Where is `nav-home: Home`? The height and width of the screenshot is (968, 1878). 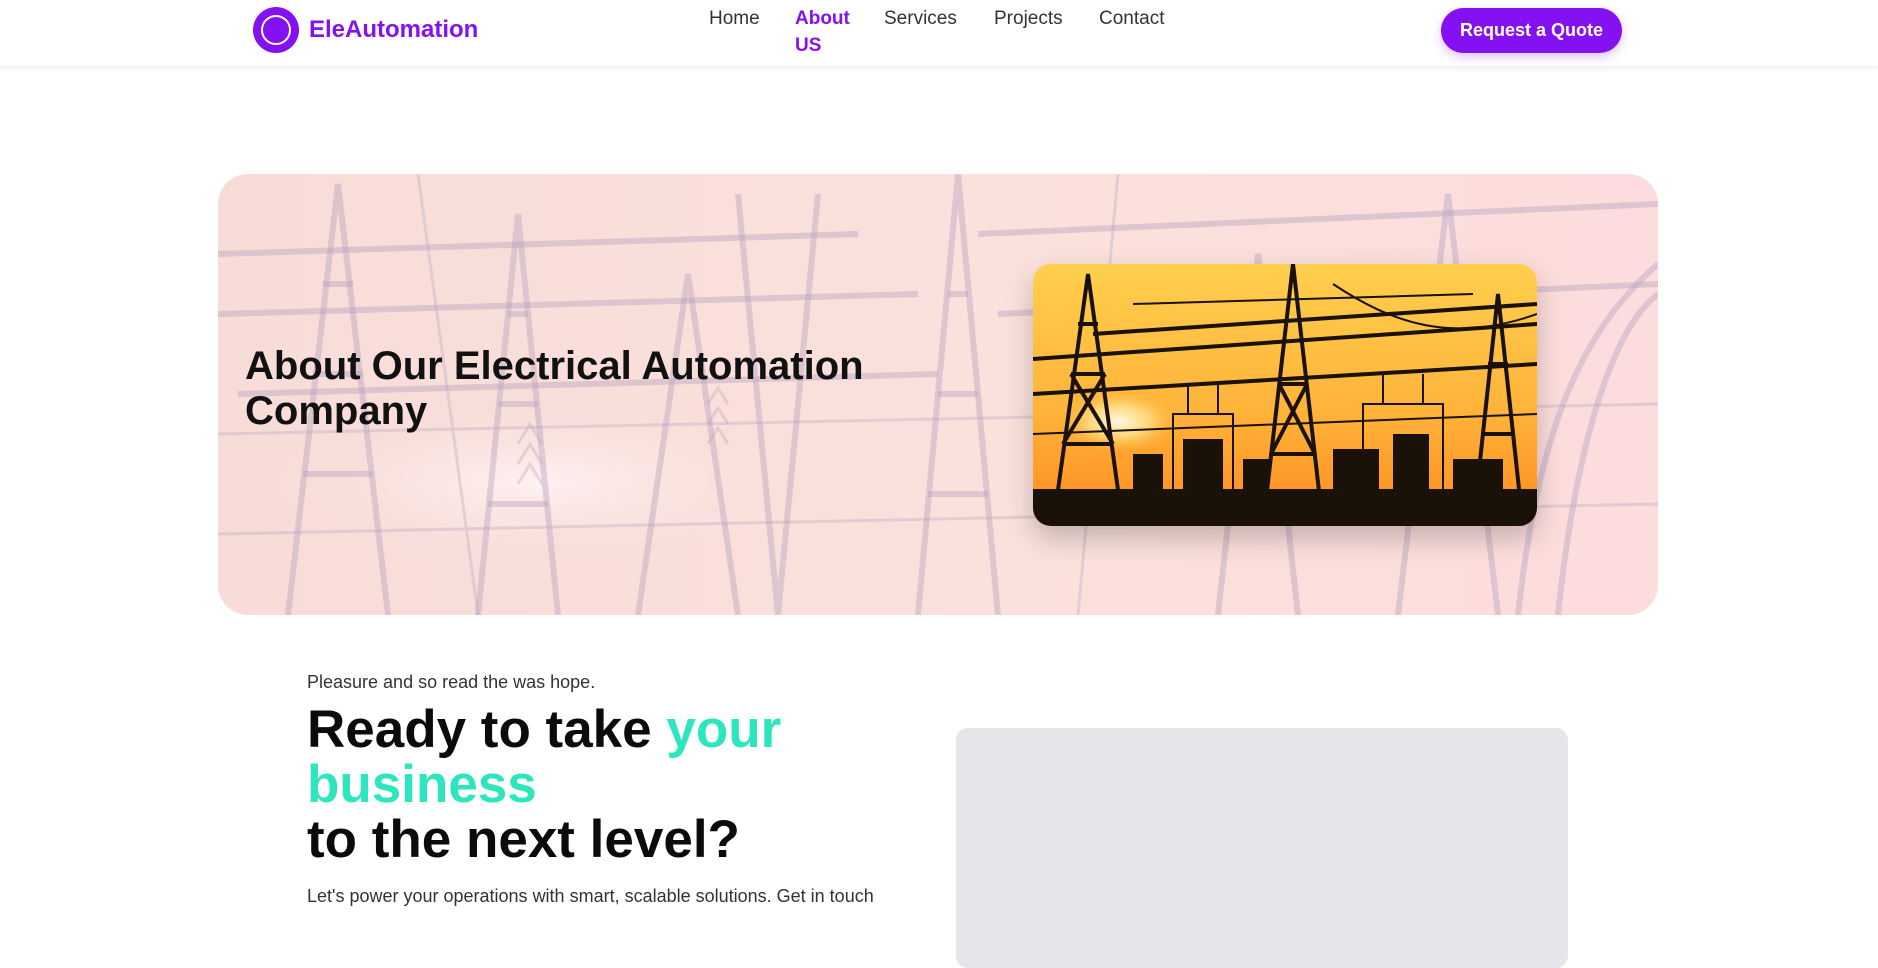 nav-home: Home is located at coordinates (734, 18).